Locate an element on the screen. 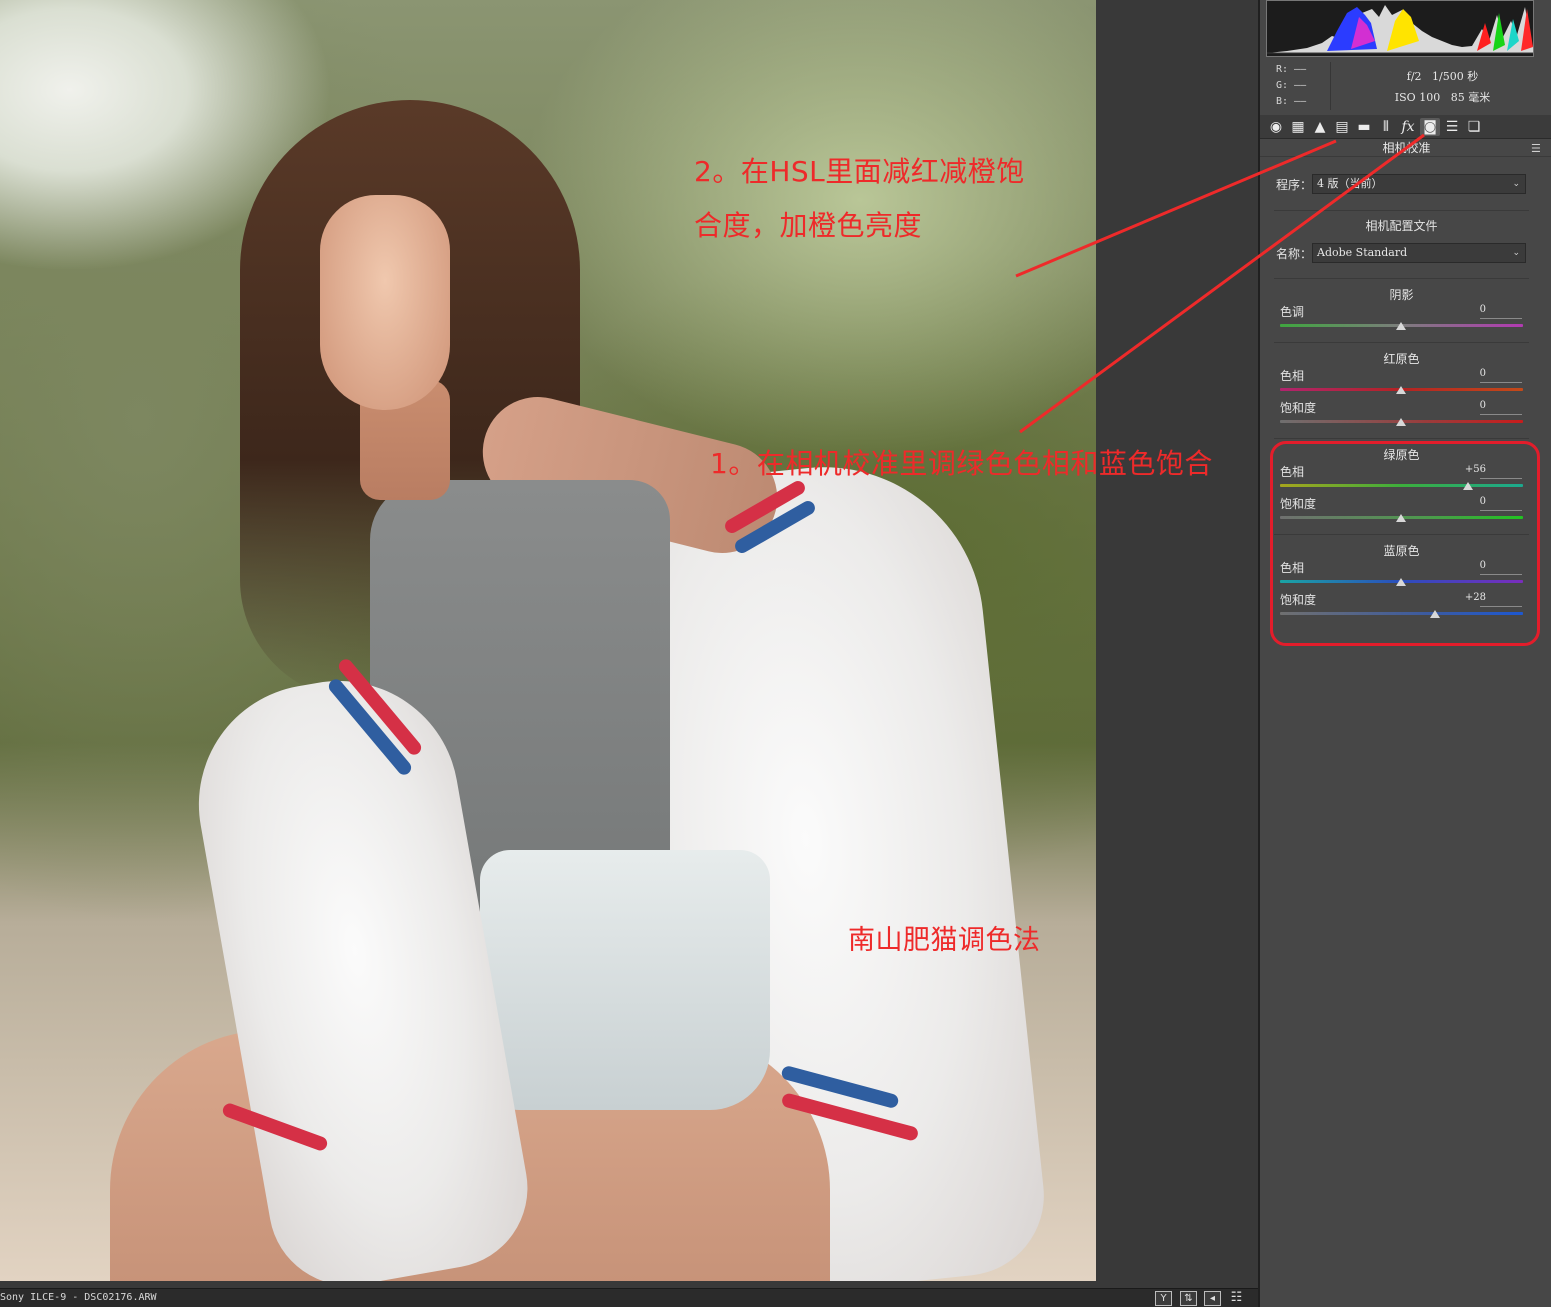  annotation-arrows is located at coordinates (1220, 283).